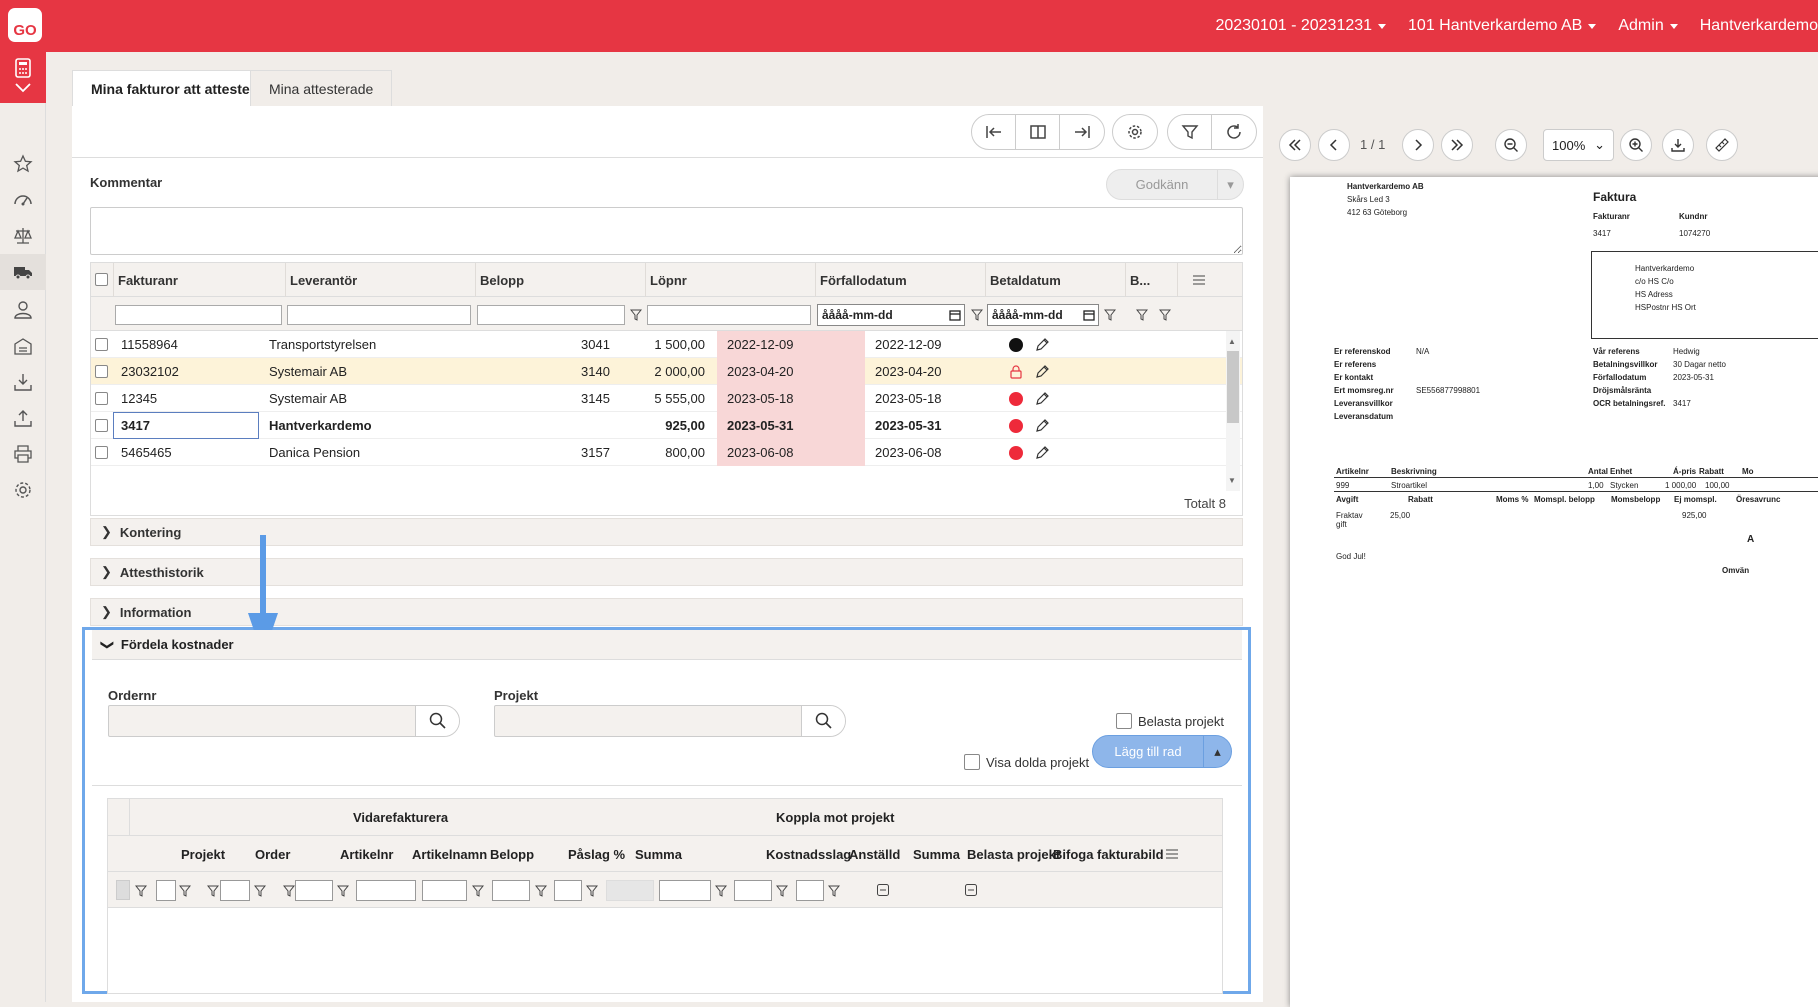 The width and height of the screenshot is (1818, 1007). Describe the element at coordinates (891, 315) in the screenshot. I see `filter-forfallodatum: åååå-mm-dd` at that location.